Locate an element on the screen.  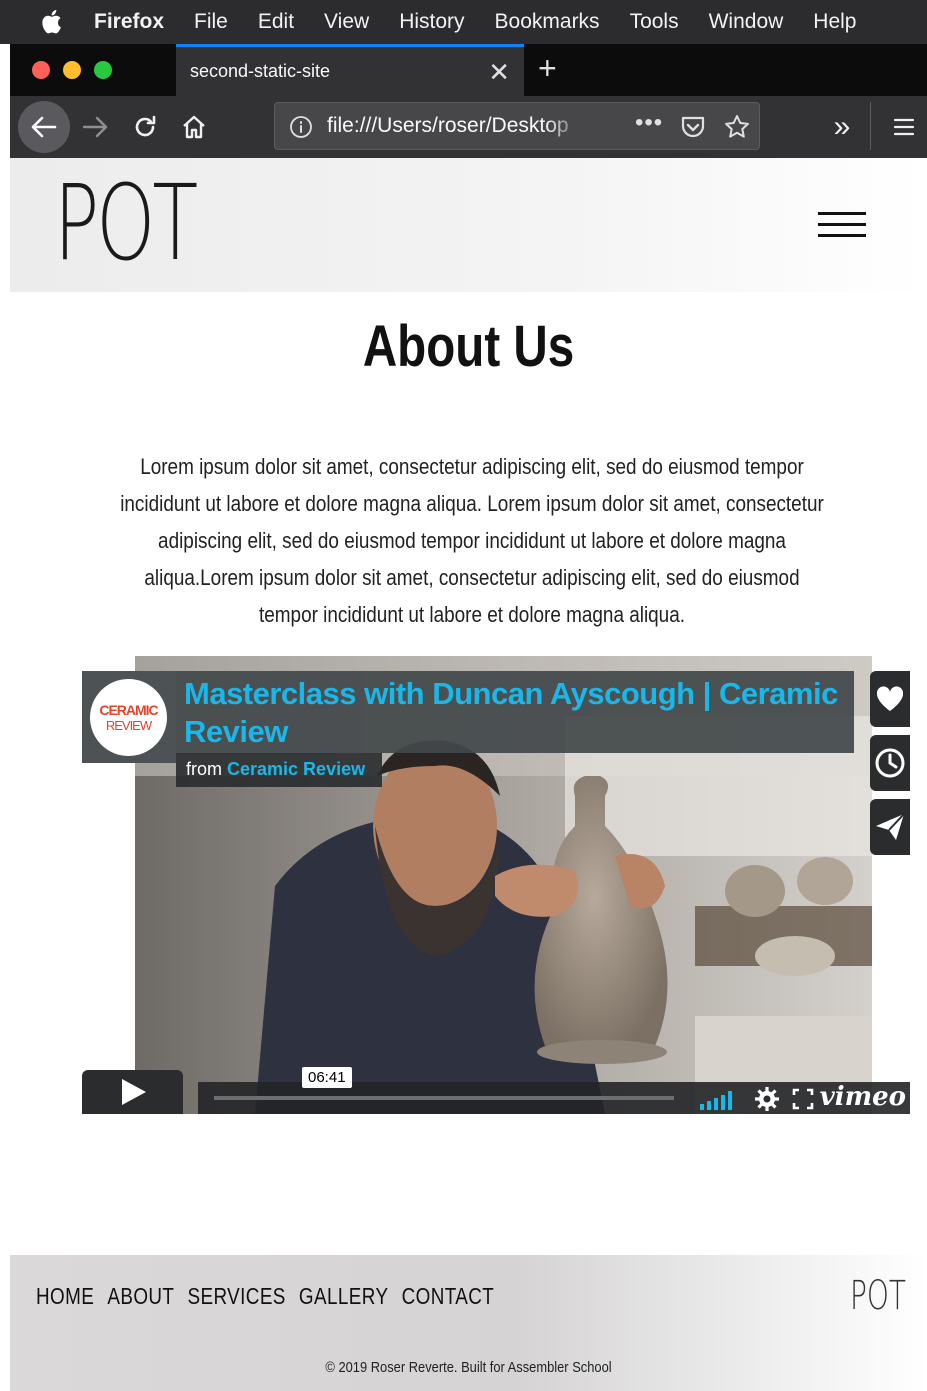
tab-strip: second-static-site ✕ + is located at coordinates (468, 70).